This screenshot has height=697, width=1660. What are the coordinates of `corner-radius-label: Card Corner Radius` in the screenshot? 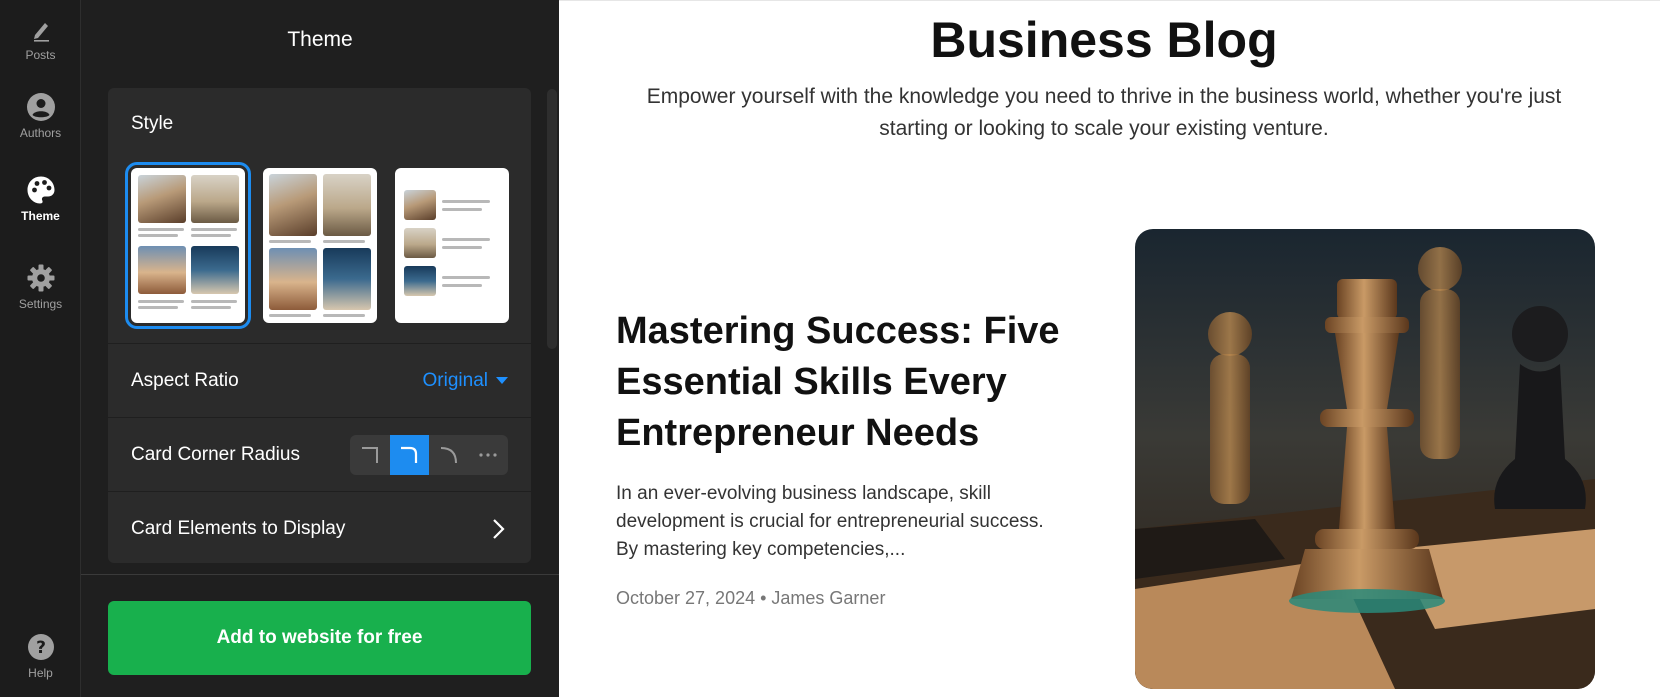 It's located at (215, 454).